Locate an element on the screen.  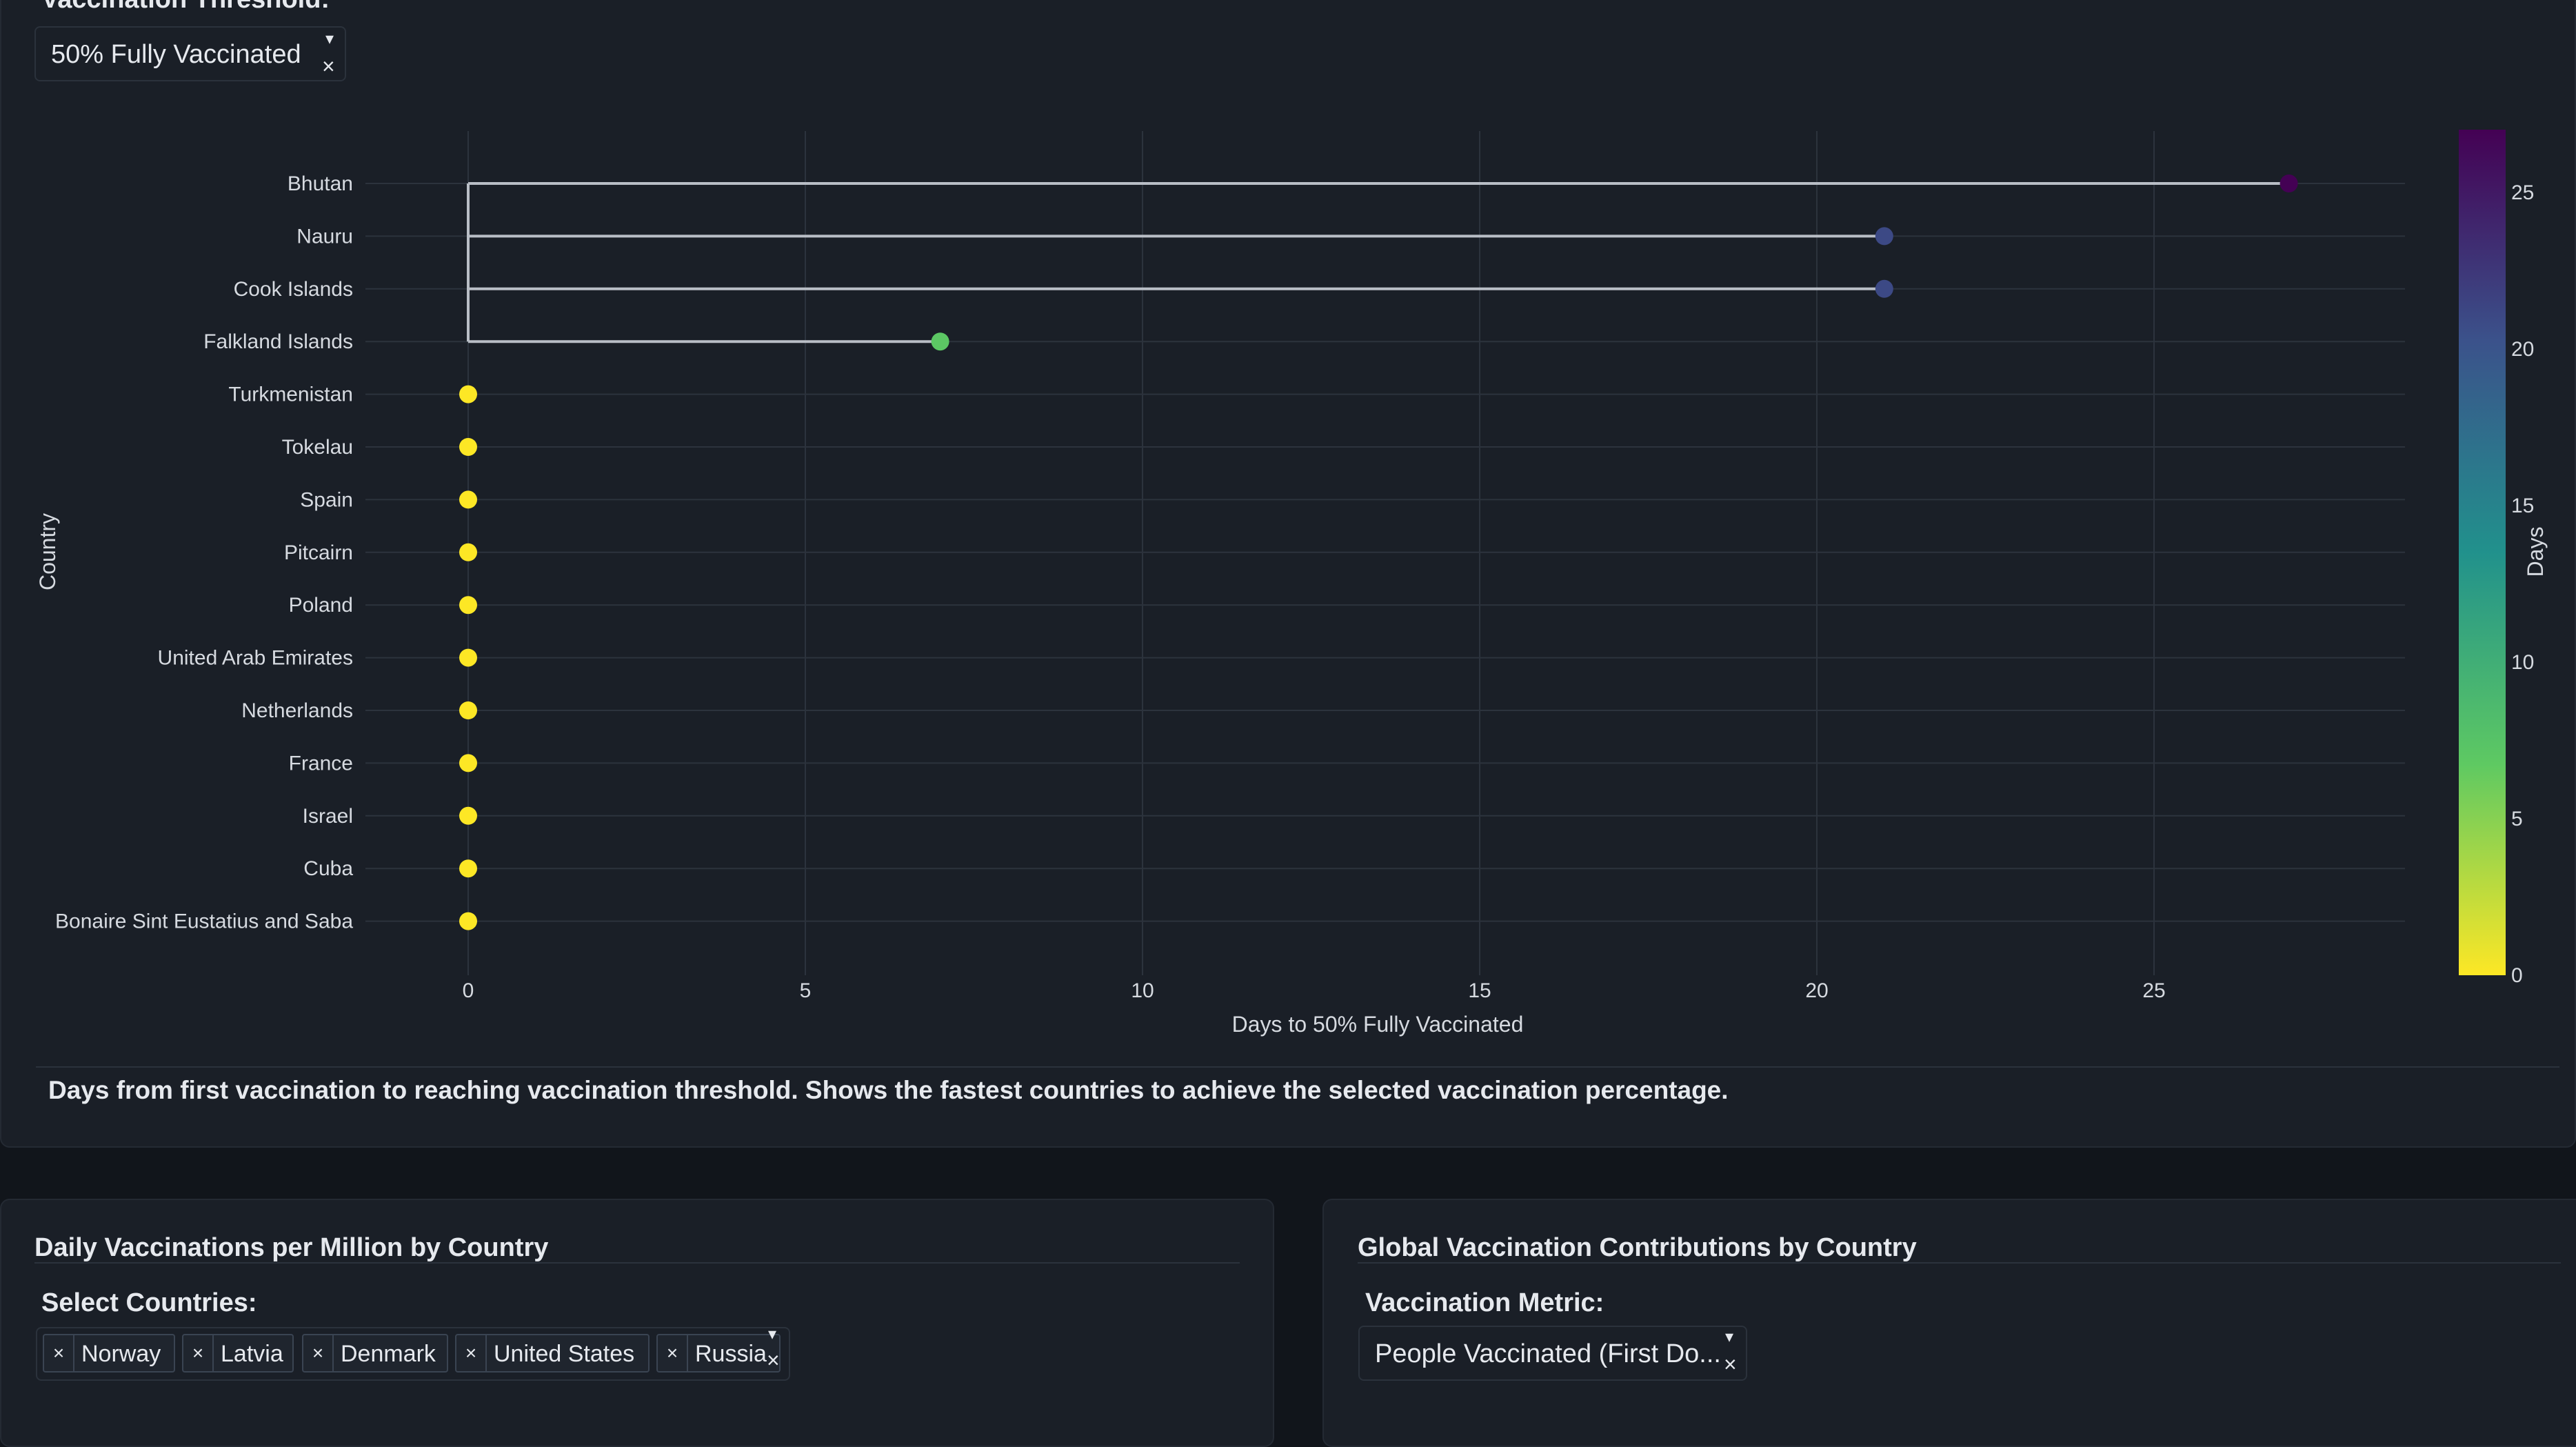
x-tick-label: 10 is located at coordinates (1142, 990).